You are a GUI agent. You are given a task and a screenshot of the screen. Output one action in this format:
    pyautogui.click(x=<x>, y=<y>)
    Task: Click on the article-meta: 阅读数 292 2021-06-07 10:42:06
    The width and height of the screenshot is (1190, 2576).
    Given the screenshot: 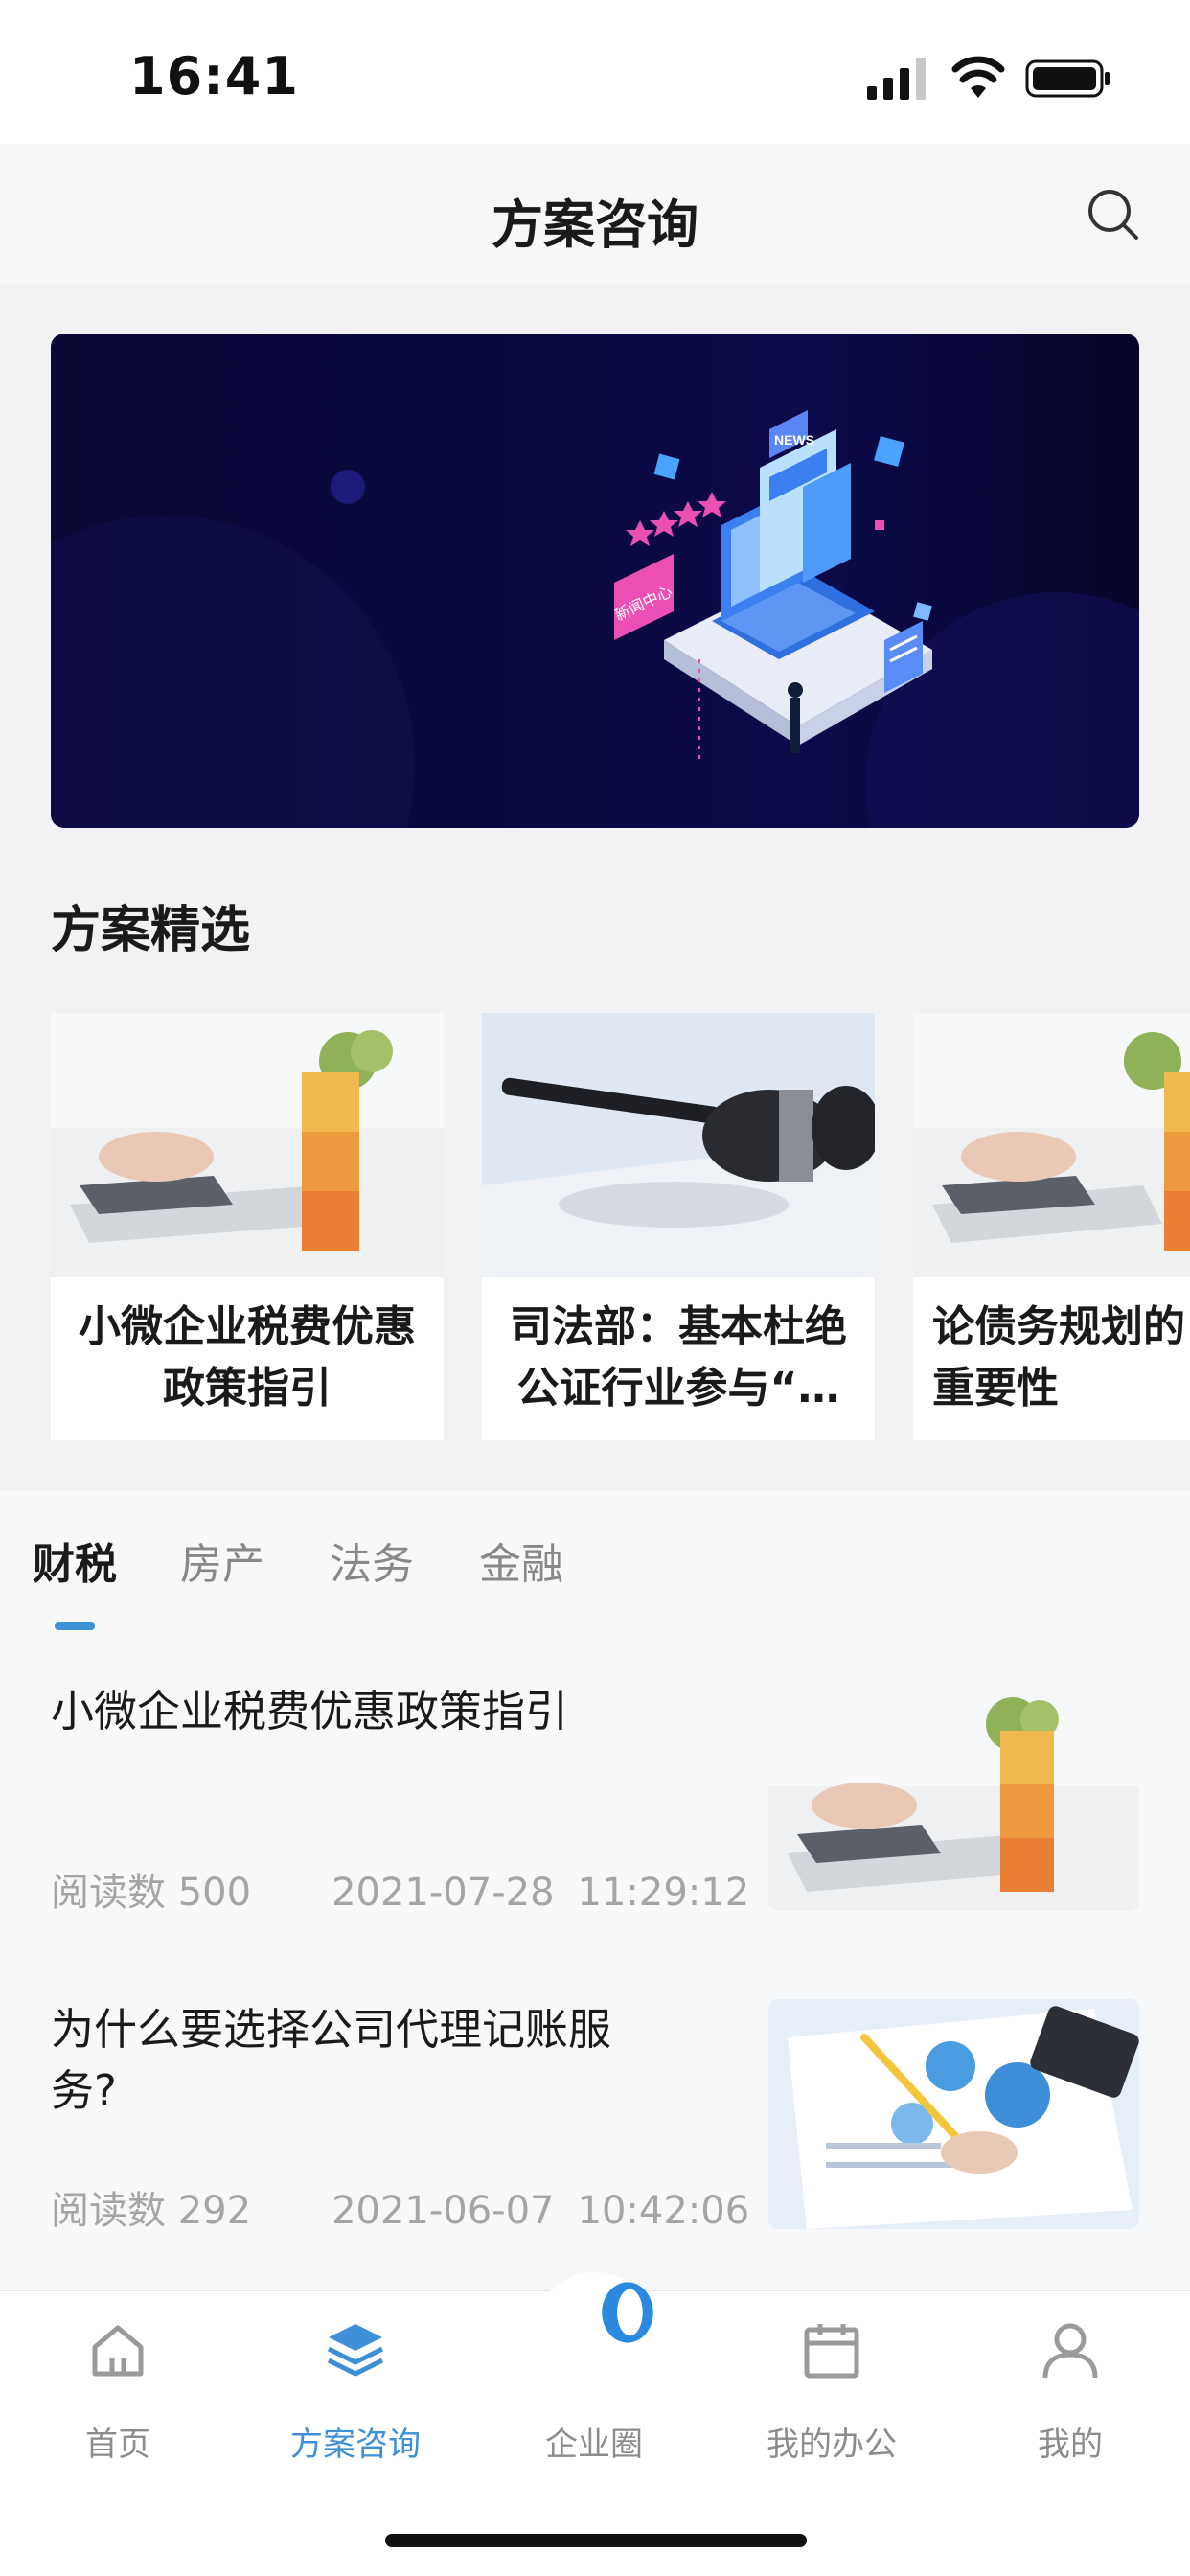 What is the action you would take?
    pyautogui.click(x=400, y=2207)
    